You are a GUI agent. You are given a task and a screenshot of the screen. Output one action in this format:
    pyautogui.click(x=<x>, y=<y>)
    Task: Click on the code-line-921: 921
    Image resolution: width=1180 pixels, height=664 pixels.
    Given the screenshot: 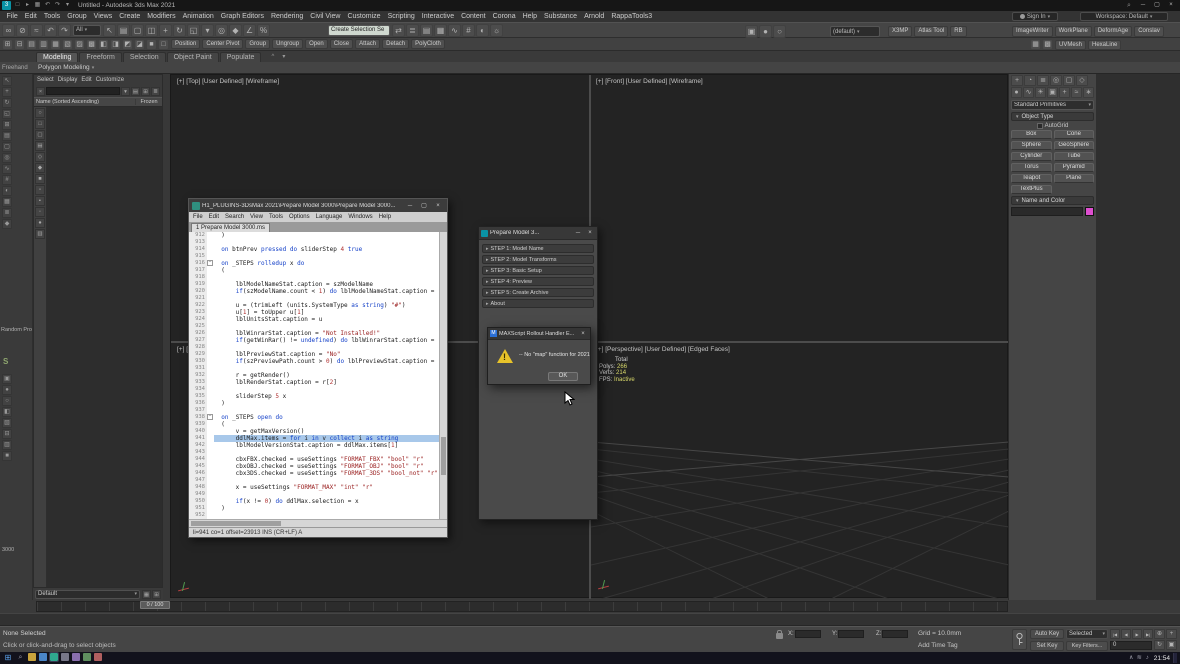 What is the action you would take?
    pyautogui.click(x=314, y=298)
    